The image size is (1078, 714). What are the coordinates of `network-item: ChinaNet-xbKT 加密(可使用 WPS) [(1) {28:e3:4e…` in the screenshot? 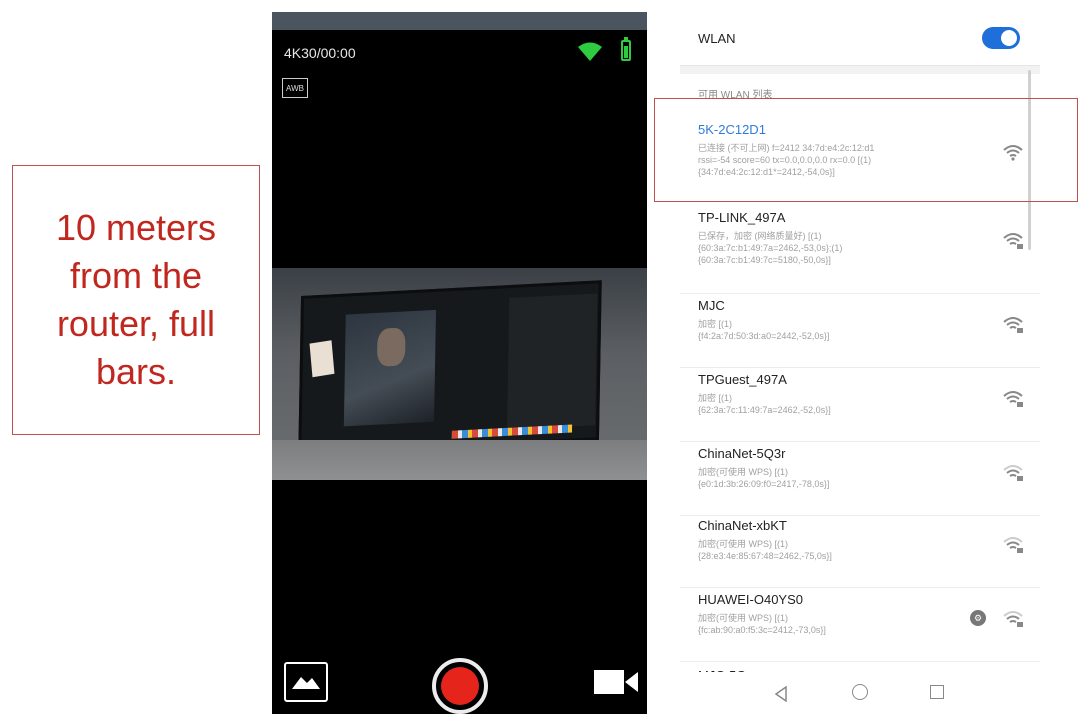 It's located at (860, 553).